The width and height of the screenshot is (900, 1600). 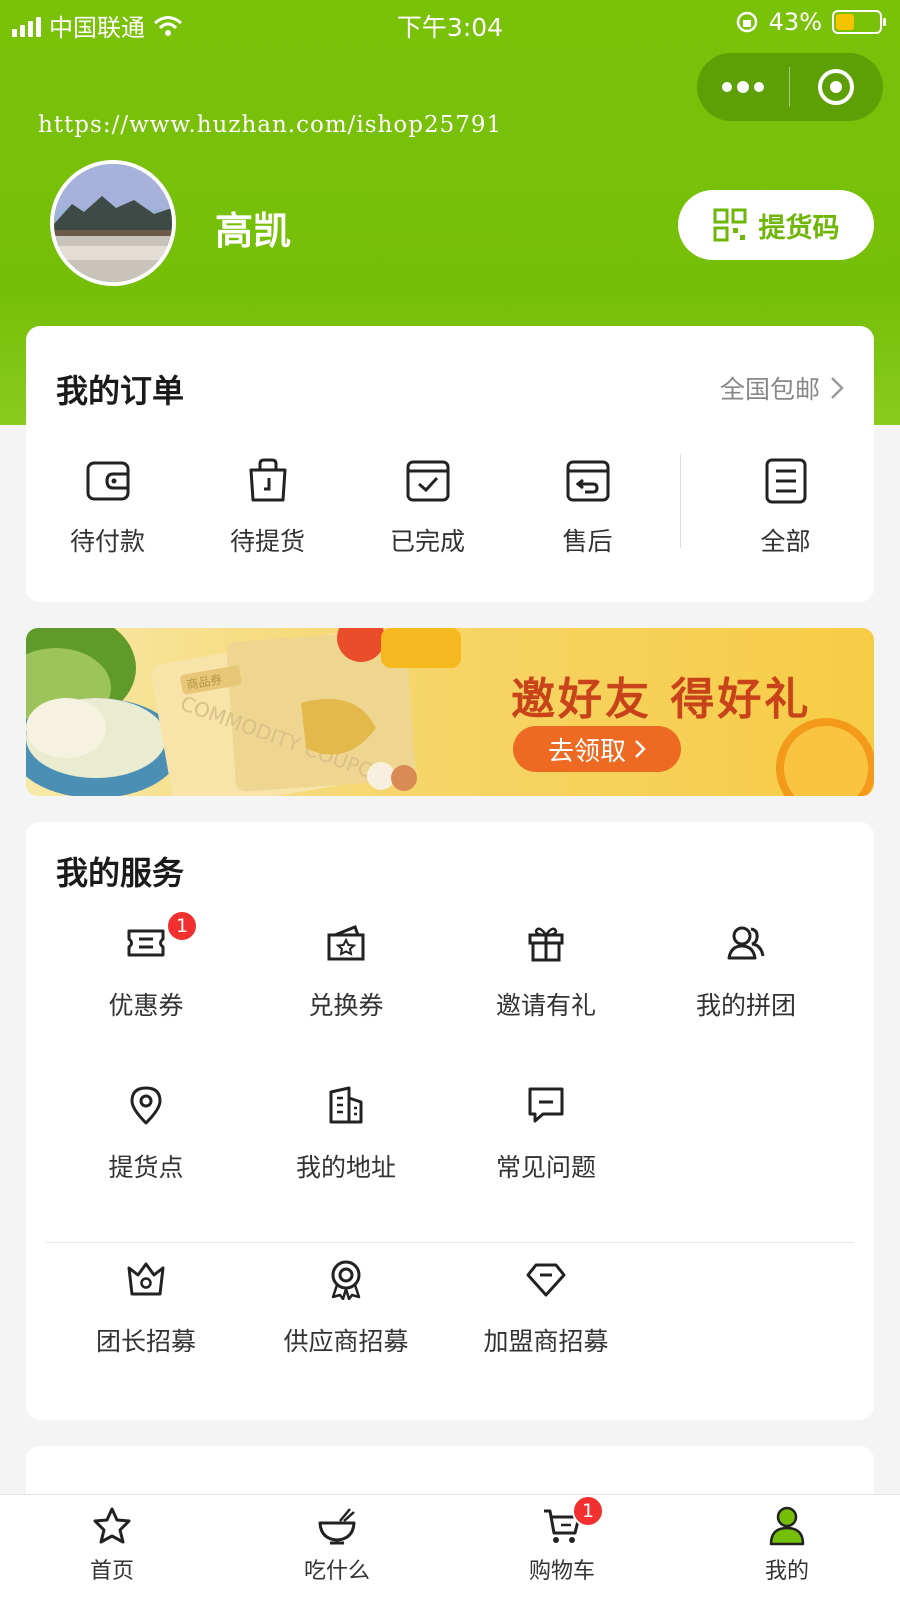 What do you see at coordinates (427, 507) in the screenshot?
I see `order-completed: 已完成` at bounding box center [427, 507].